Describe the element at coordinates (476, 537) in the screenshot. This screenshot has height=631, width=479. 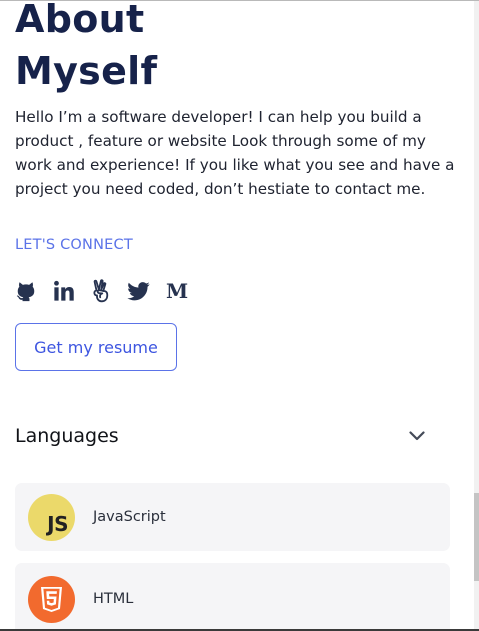
I see `scrollbar-thumb` at that location.